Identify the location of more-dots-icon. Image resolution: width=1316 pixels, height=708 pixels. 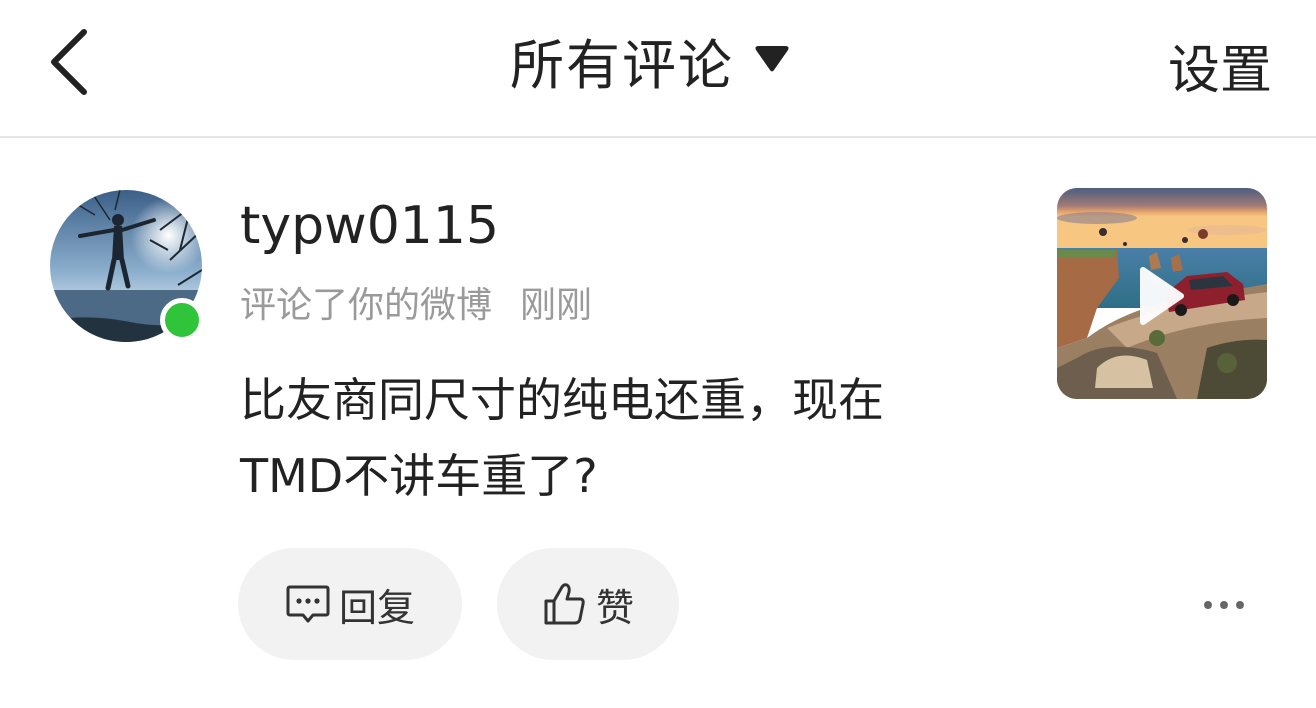
(1224, 605).